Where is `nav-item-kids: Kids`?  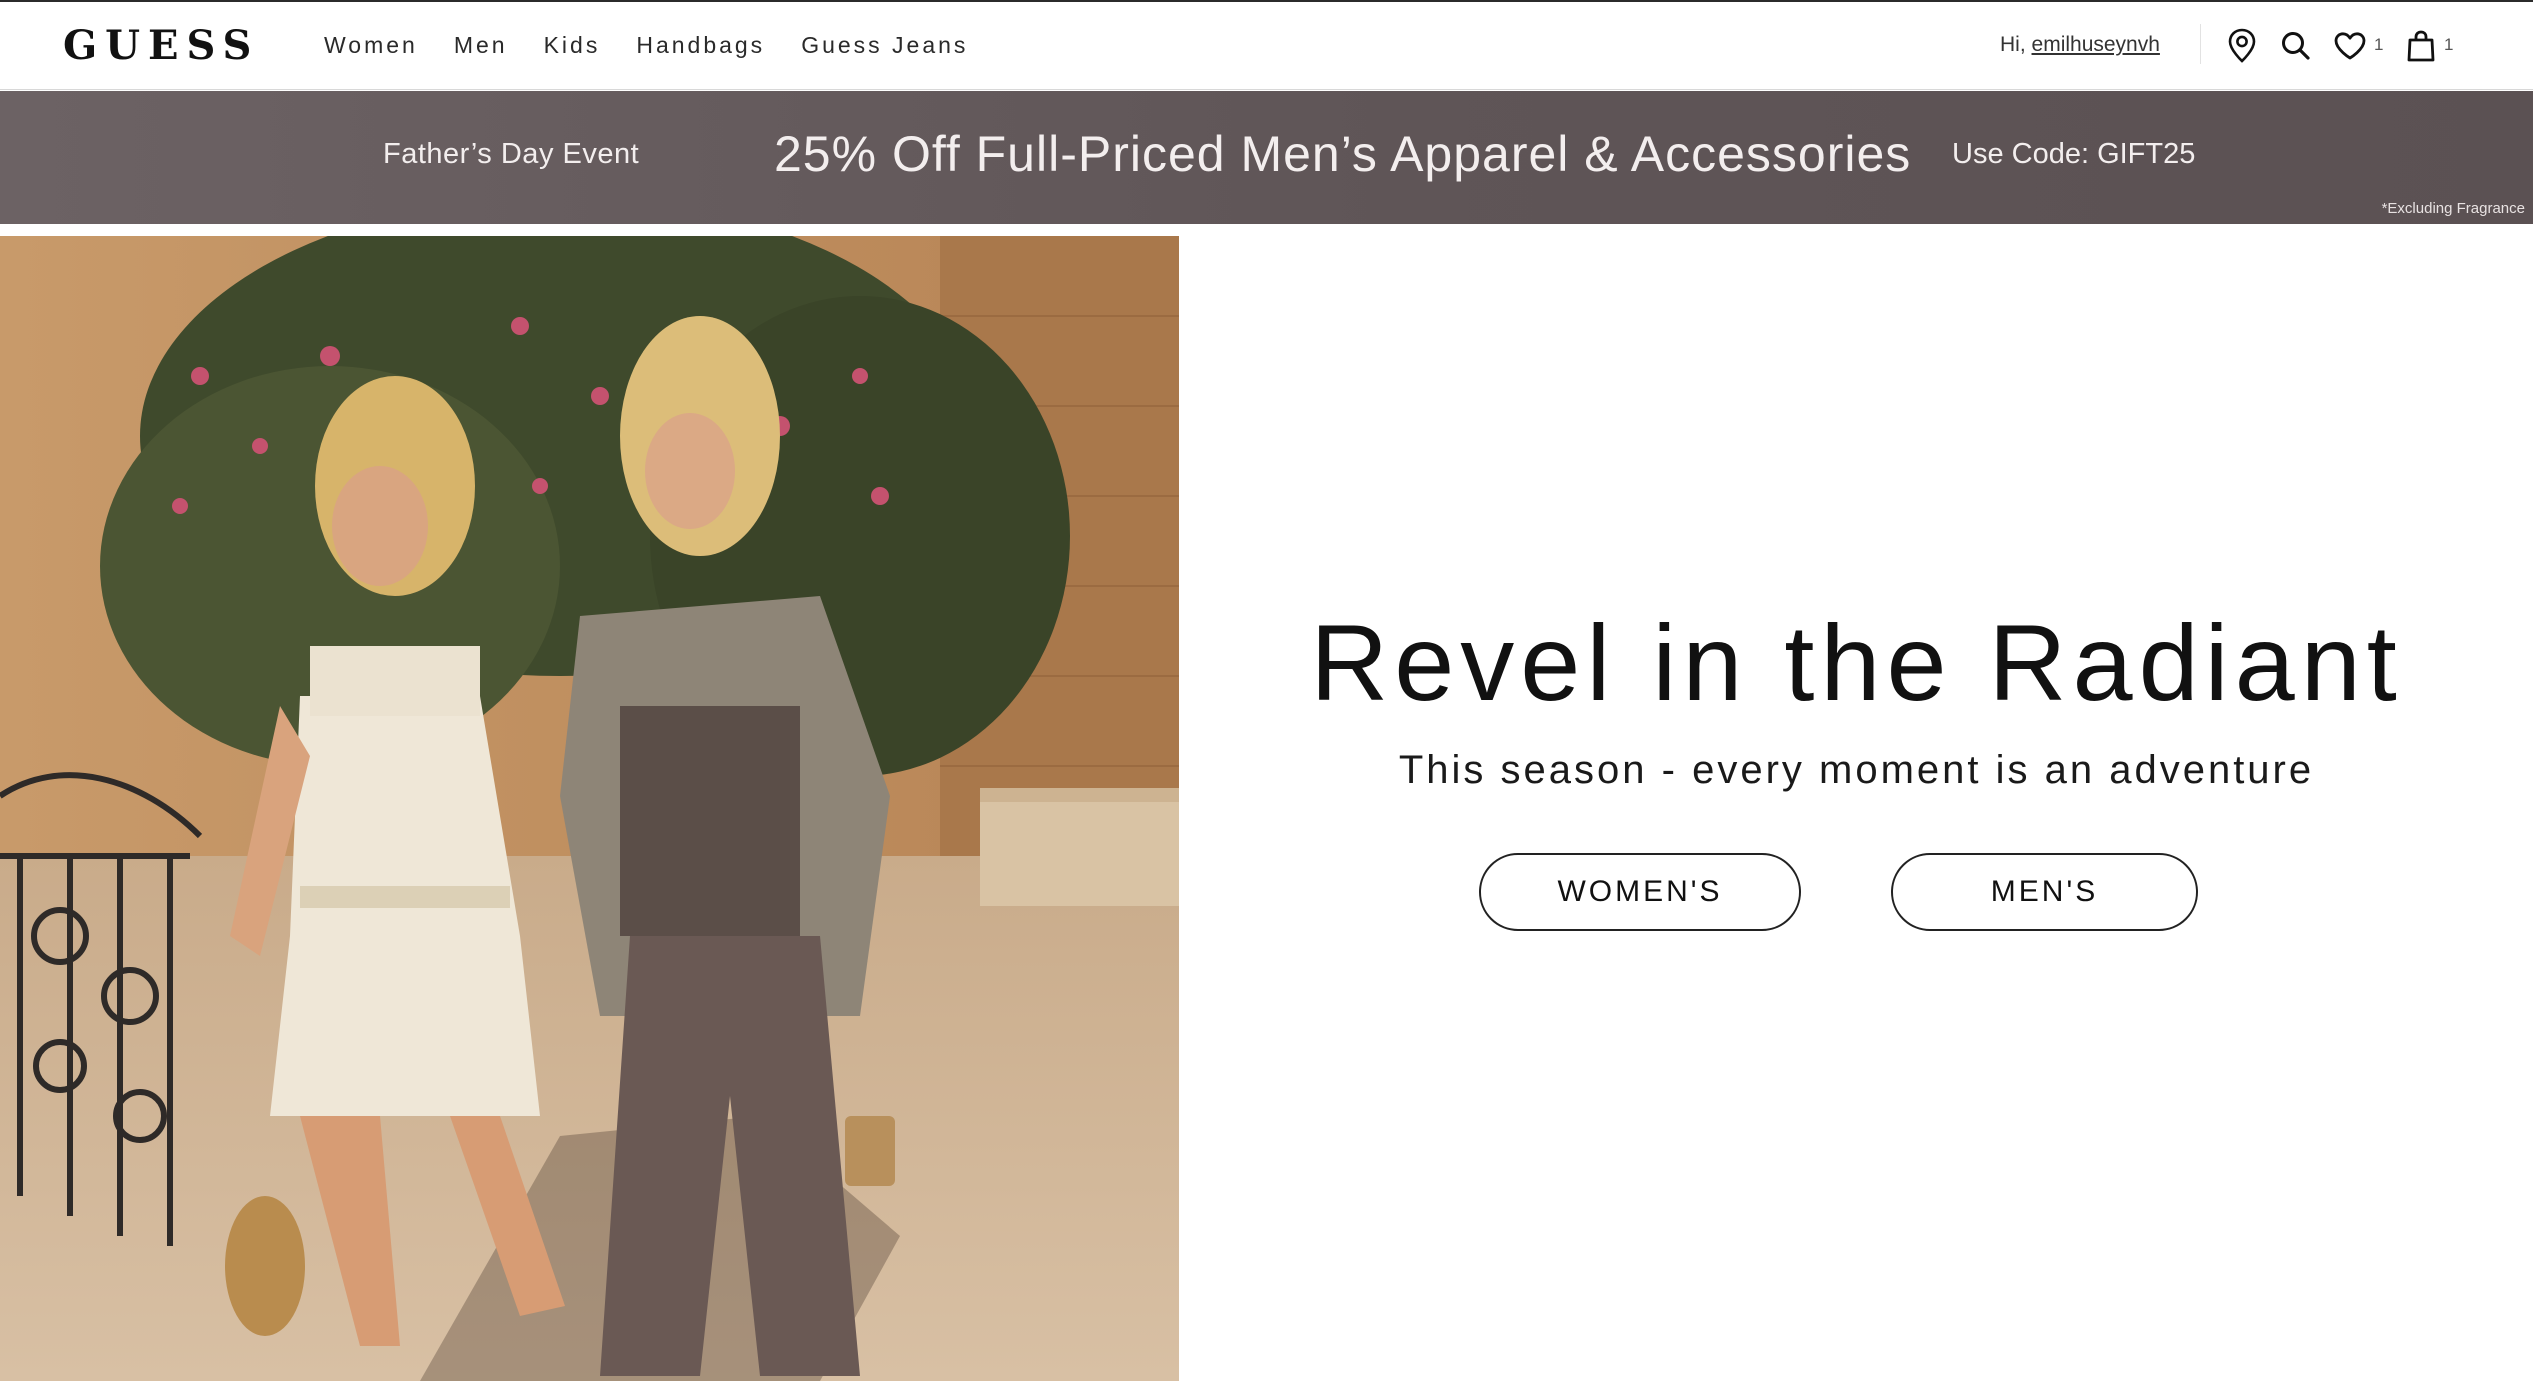
nav-item-kids: Kids is located at coordinates (572, 45).